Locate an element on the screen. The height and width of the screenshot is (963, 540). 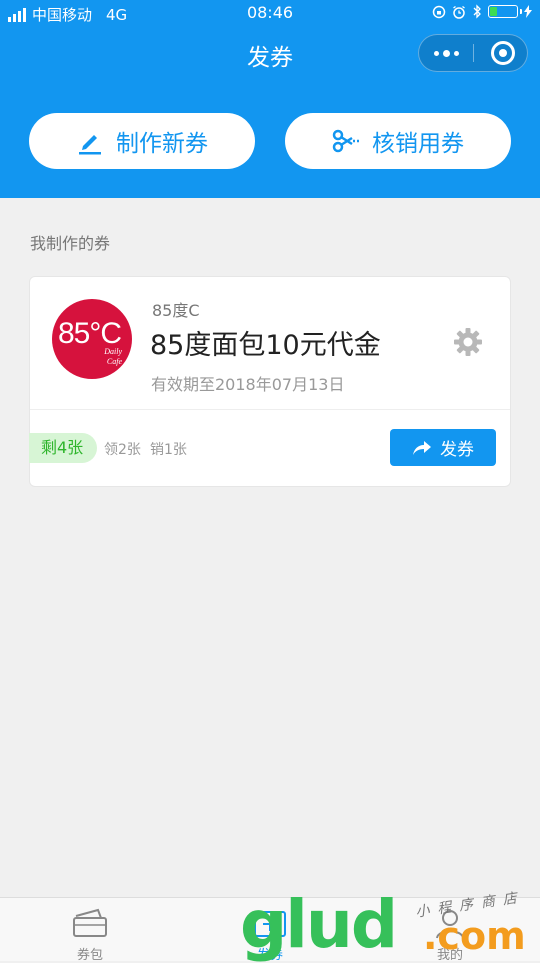
logo-text: 85°C is located at coordinates (90, 333).